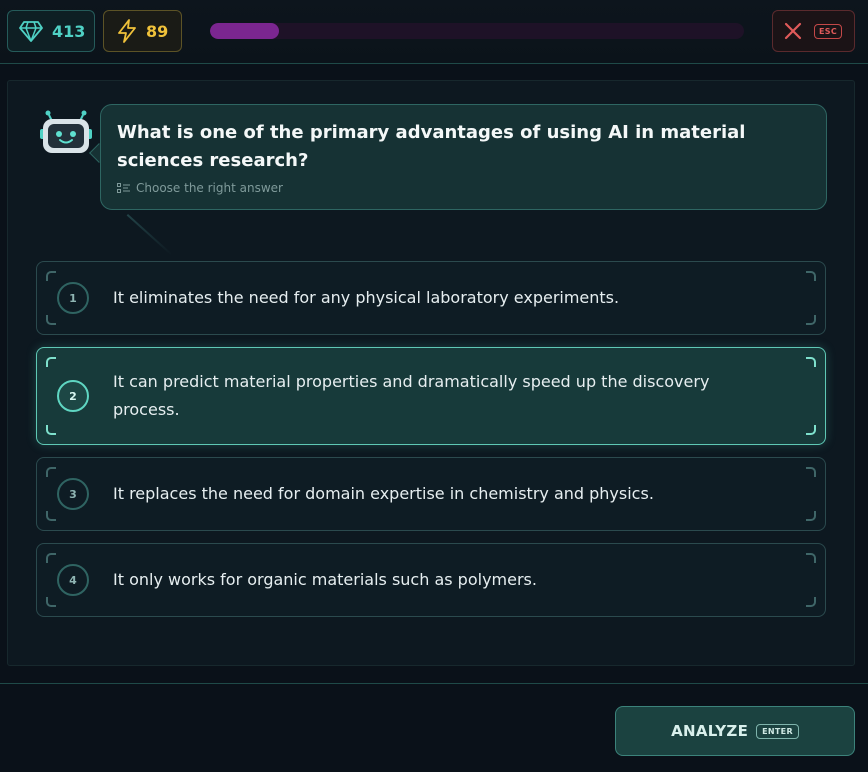  I want to click on option-number-badge: 1, so click(73, 298).